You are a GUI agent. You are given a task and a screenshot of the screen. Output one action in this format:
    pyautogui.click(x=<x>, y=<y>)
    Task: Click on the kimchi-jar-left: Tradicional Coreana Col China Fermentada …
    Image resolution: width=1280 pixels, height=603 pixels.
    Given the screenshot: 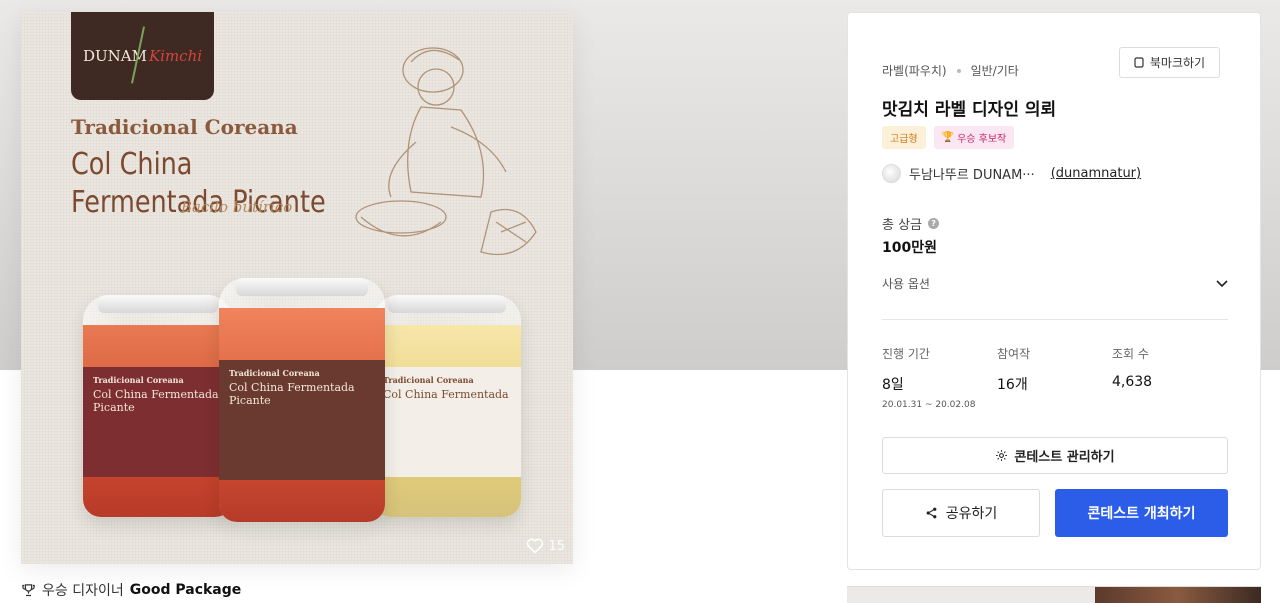 What is the action you would take?
    pyautogui.click(x=158, y=406)
    